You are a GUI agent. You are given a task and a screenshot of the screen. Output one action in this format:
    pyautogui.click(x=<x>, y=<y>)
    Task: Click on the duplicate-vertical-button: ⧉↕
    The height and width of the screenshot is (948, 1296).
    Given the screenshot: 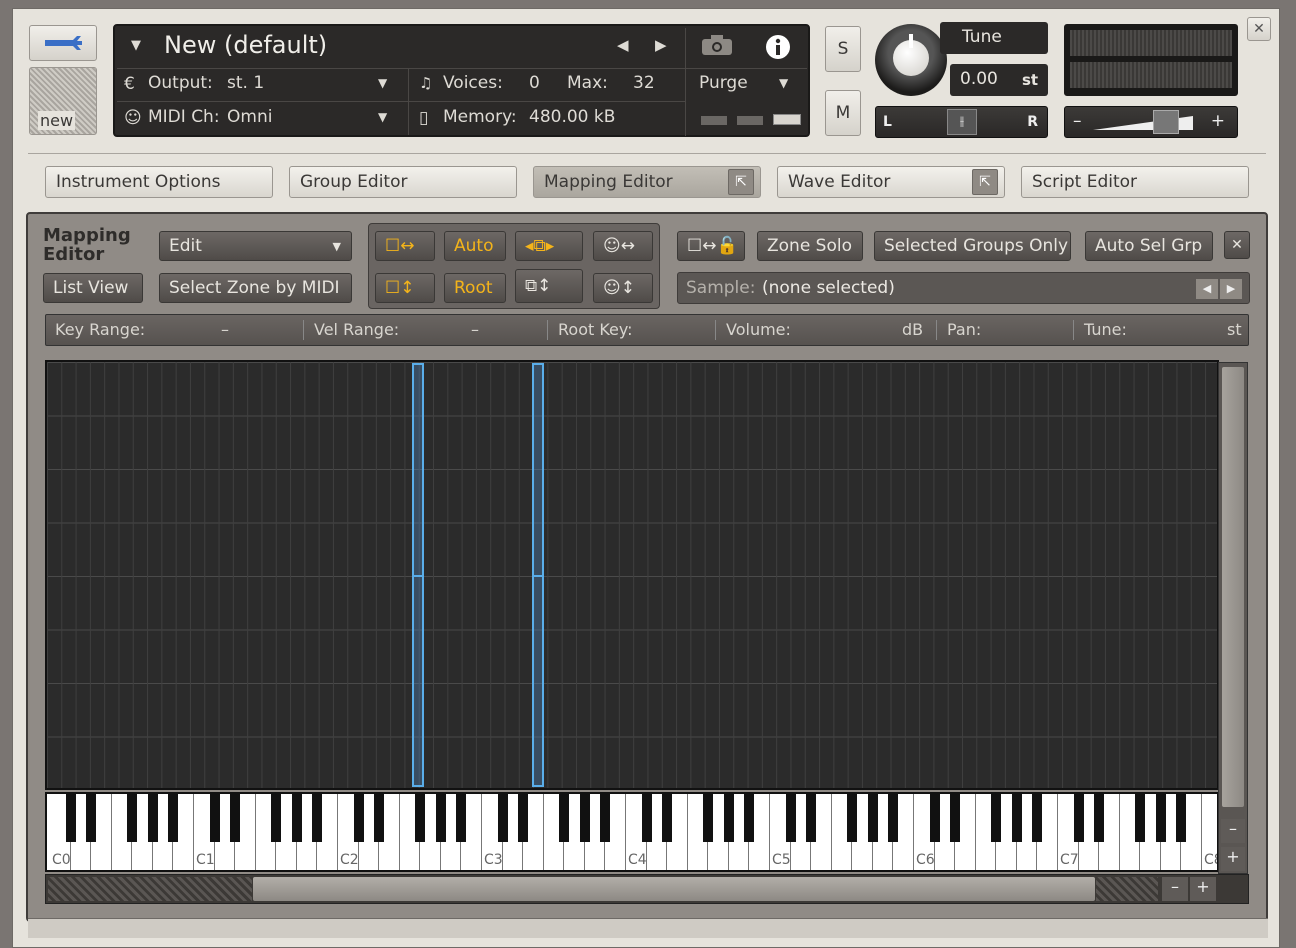 What is the action you would take?
    pyautogui.click(x=549, y=286)
    